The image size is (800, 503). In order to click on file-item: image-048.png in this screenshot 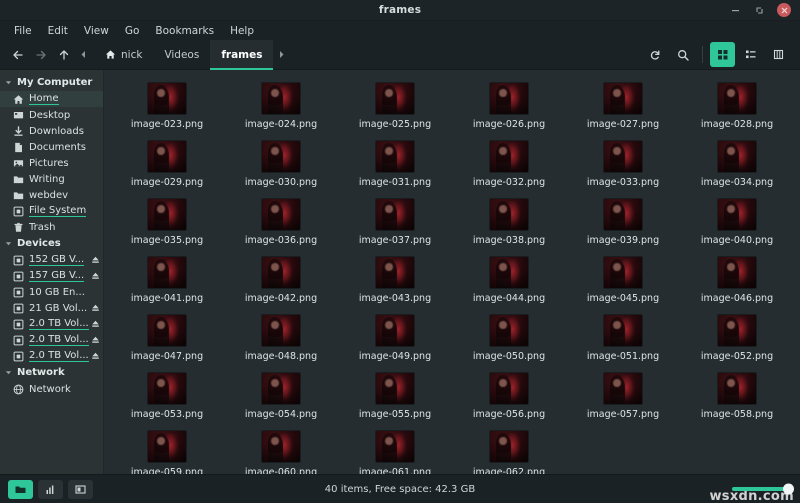, I will do `click(281, 339)`.